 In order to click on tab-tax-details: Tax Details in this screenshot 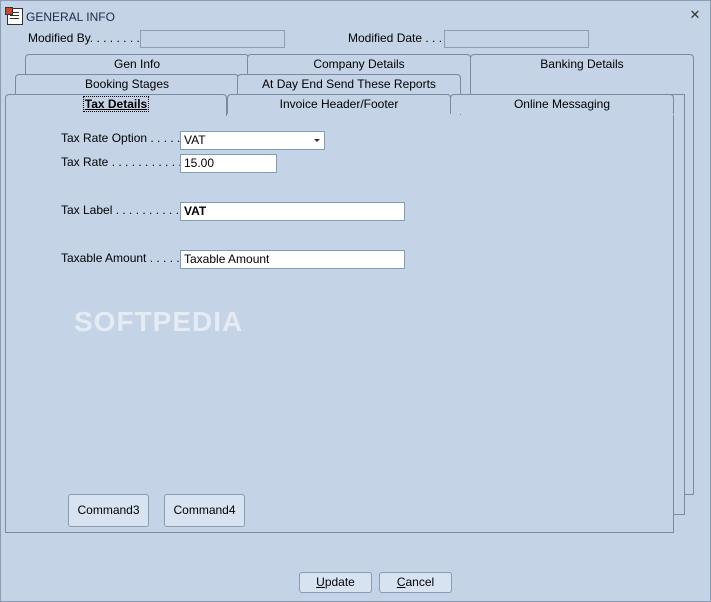, I will do `click(116, 105)`.